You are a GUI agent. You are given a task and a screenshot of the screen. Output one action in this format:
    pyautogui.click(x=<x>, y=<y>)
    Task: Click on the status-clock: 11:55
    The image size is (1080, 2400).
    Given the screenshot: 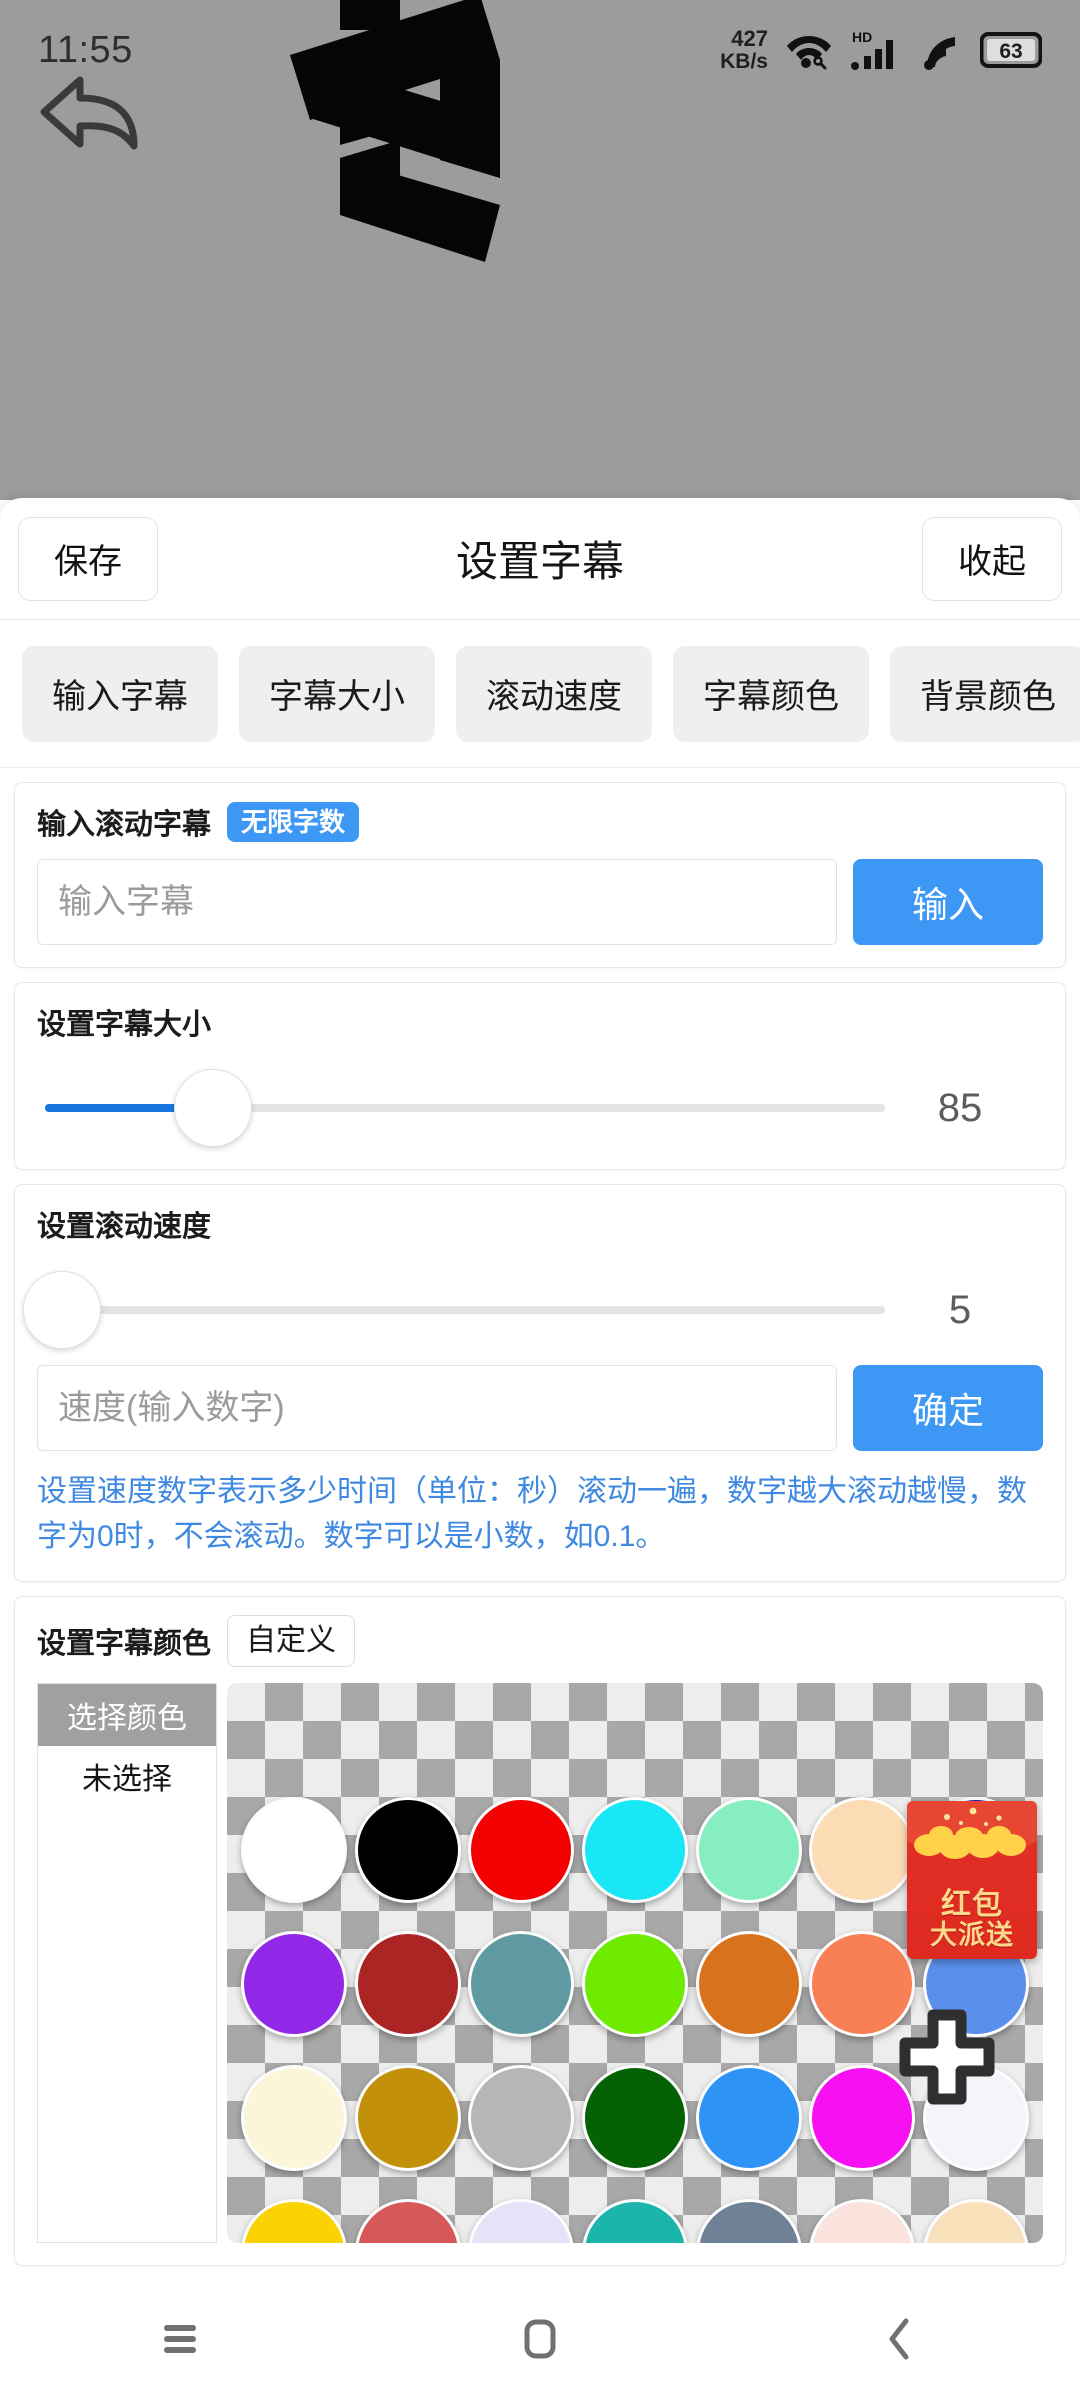 What is the action you would take?
    pyautogui.click(x=85, y=49)
    